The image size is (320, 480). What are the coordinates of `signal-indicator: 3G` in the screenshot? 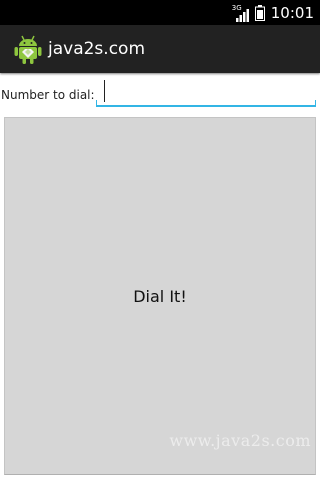 It's located at (241, 13).